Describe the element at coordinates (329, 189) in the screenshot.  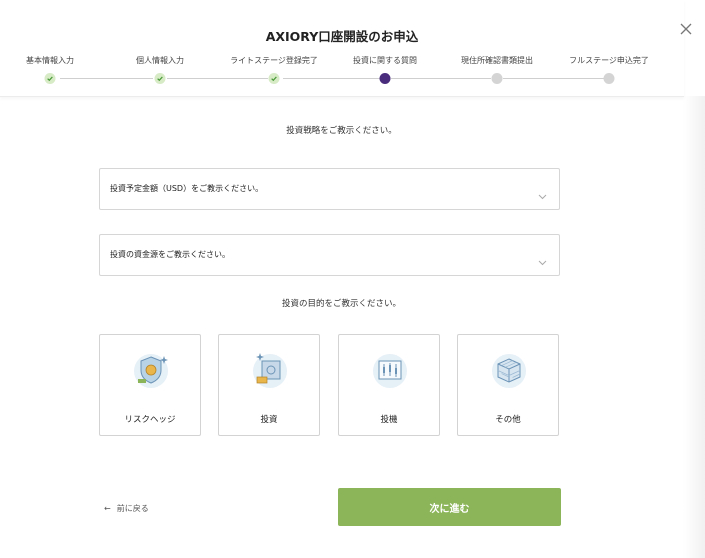
I see `investment-amount-select: 投資予定金額（USD）をご教示ください。` at that location.